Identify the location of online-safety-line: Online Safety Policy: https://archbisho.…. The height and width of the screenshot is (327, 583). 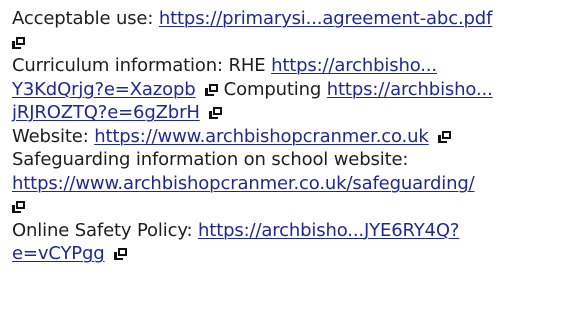
(297, 231).